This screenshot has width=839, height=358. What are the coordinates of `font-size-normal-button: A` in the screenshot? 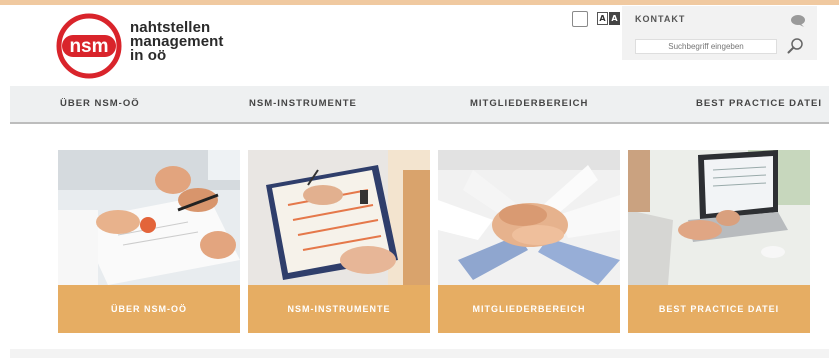 It's located at (602, 18).